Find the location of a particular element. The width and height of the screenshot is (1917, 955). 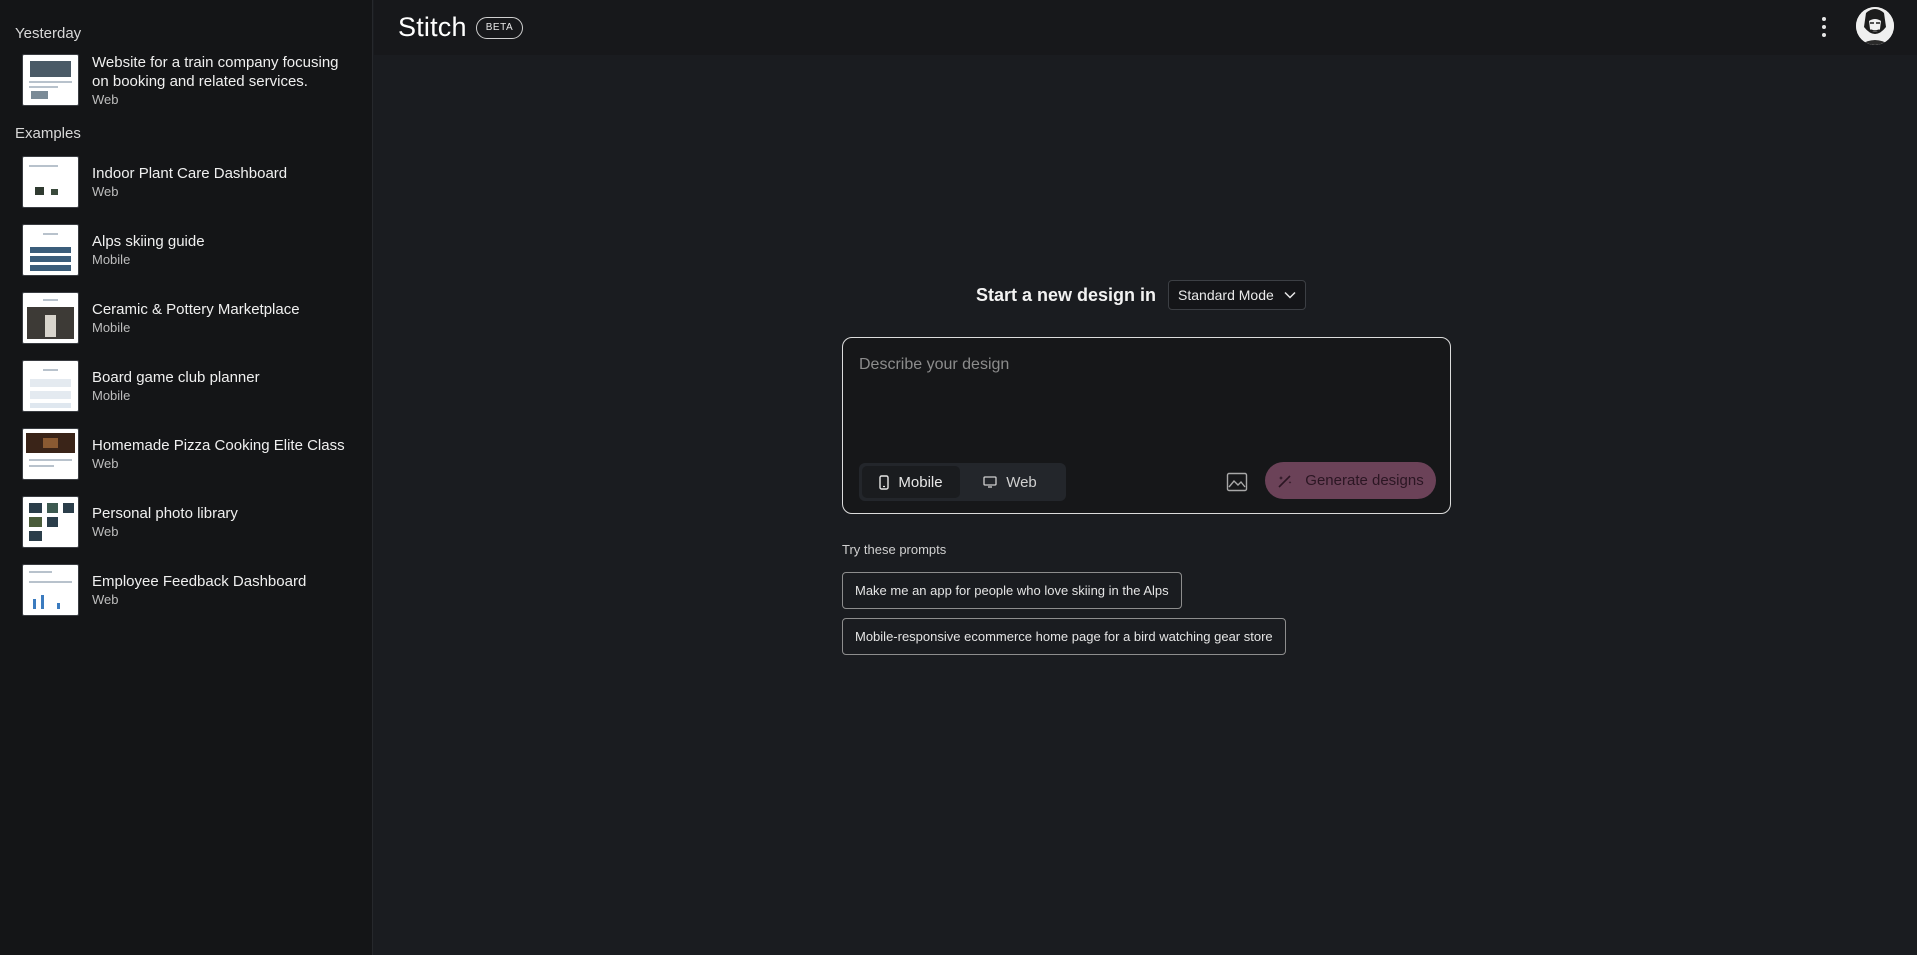

beta-badge: BETA is located at coordinates (499, 27).